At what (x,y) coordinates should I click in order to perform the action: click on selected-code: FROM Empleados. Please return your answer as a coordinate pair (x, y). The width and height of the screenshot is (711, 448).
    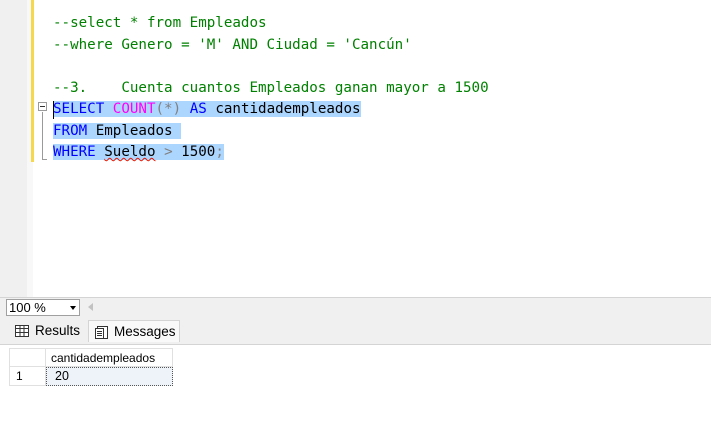
    Looking at the image, I should click on (117, 130).